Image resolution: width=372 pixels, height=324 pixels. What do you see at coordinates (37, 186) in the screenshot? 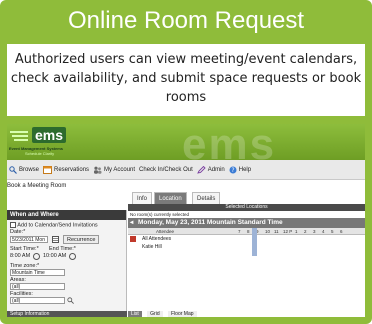
I see `page-heading: Book a Meeting Room` at bounding box center [37, 186].